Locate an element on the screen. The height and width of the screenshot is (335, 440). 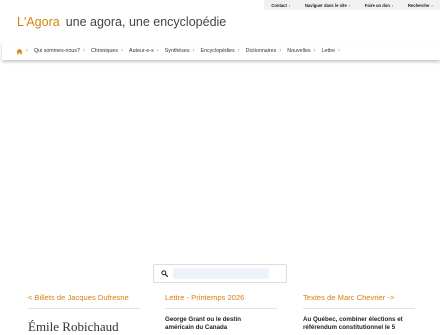
search-link-label: Recherche is located at coordinates (418, 5).